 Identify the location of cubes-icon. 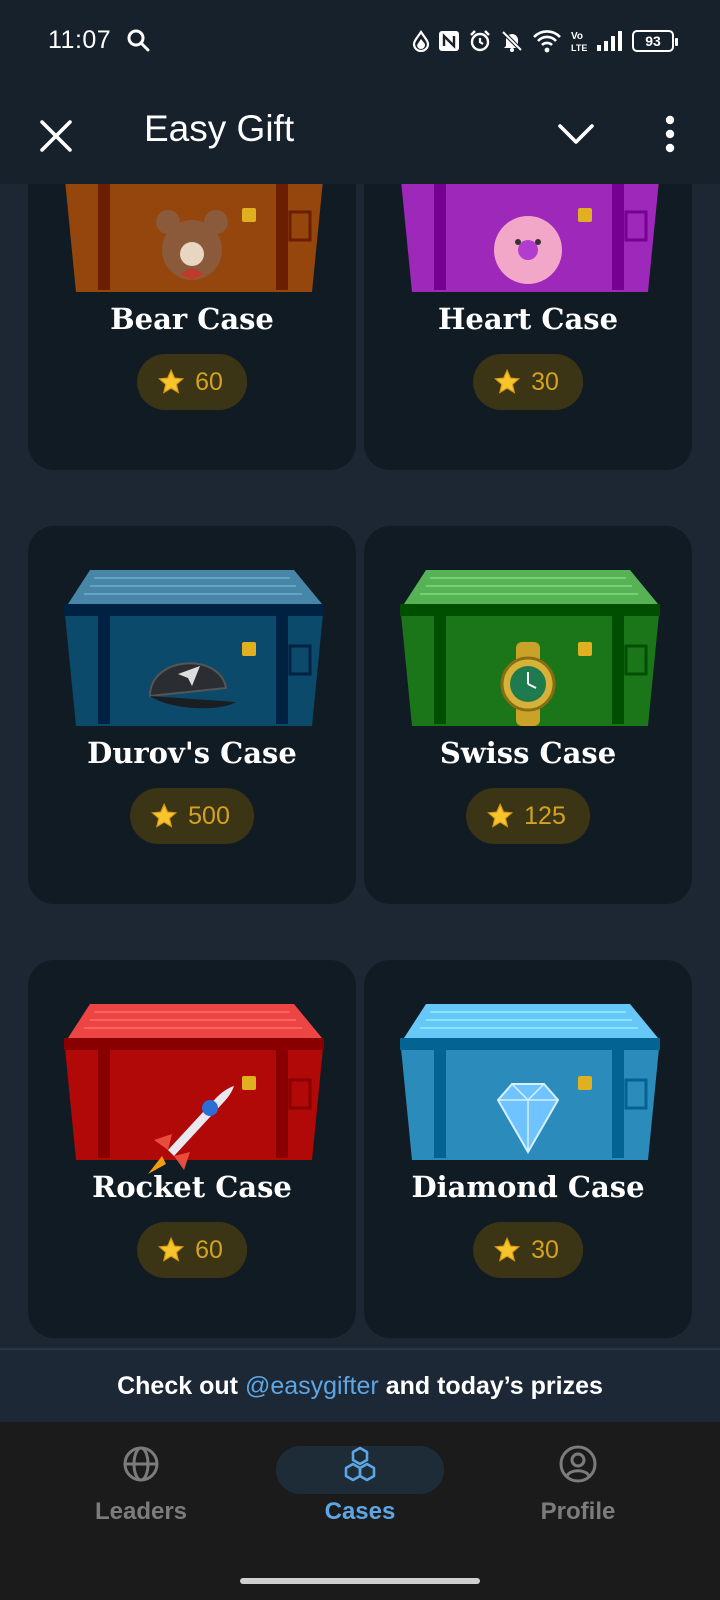
(360, 1464).